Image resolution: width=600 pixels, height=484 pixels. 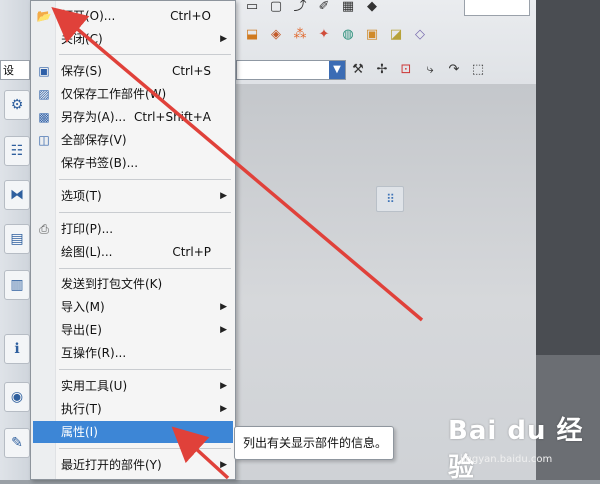 What do you see at coordinates (133, 94) in the screenshot?
I see `menu-item-save-work-part: ▨ 仅保存工作部件(W)` at bounding box center [133, 94].